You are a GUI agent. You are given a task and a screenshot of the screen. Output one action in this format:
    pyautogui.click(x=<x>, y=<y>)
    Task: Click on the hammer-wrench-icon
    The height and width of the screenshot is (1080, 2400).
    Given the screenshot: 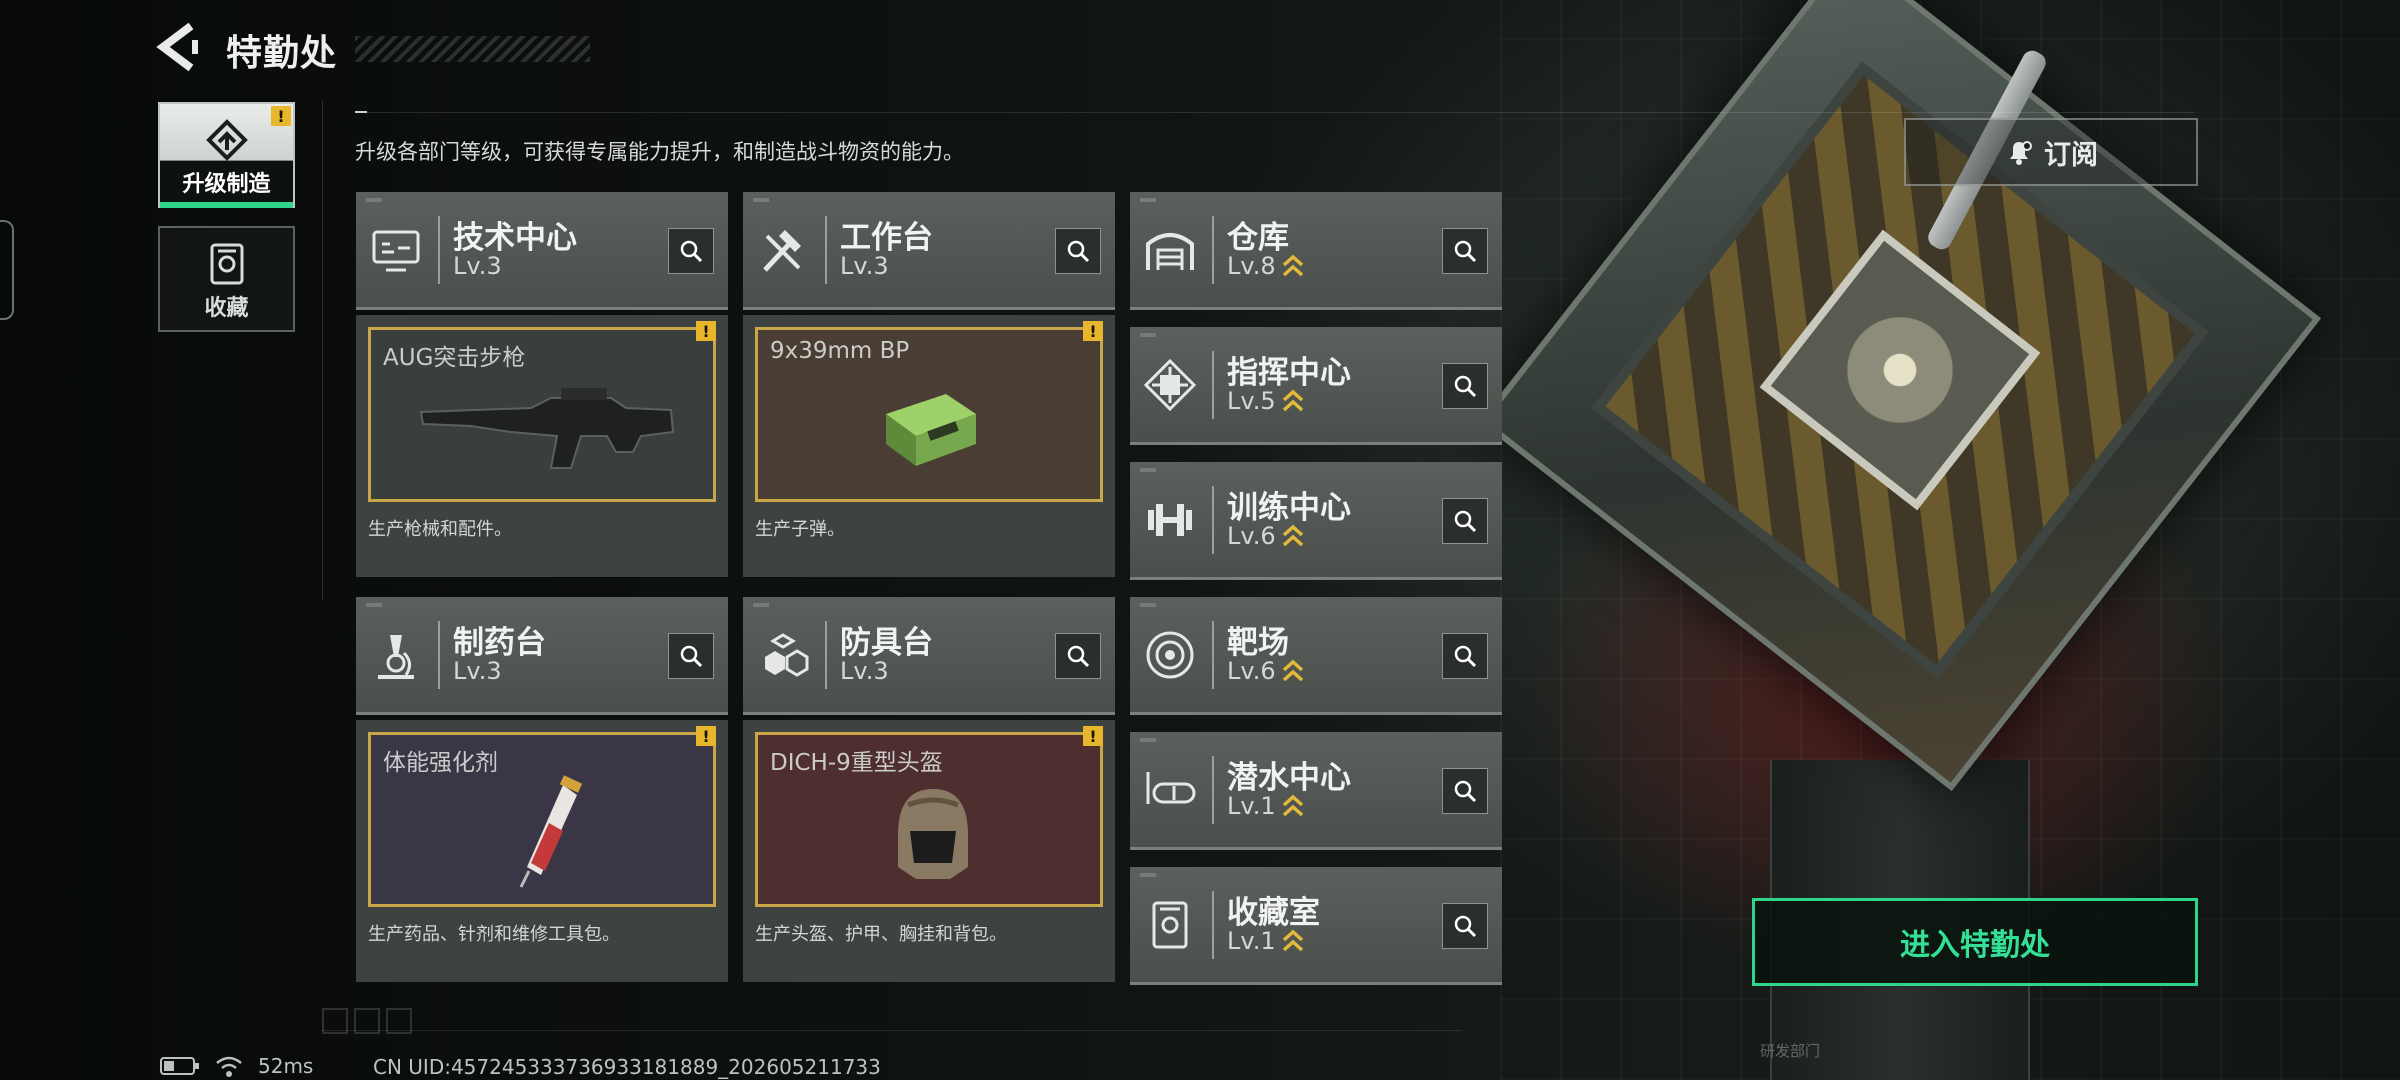 What is the action you would take?
    pyautogui.click(x=782, y=251)
    